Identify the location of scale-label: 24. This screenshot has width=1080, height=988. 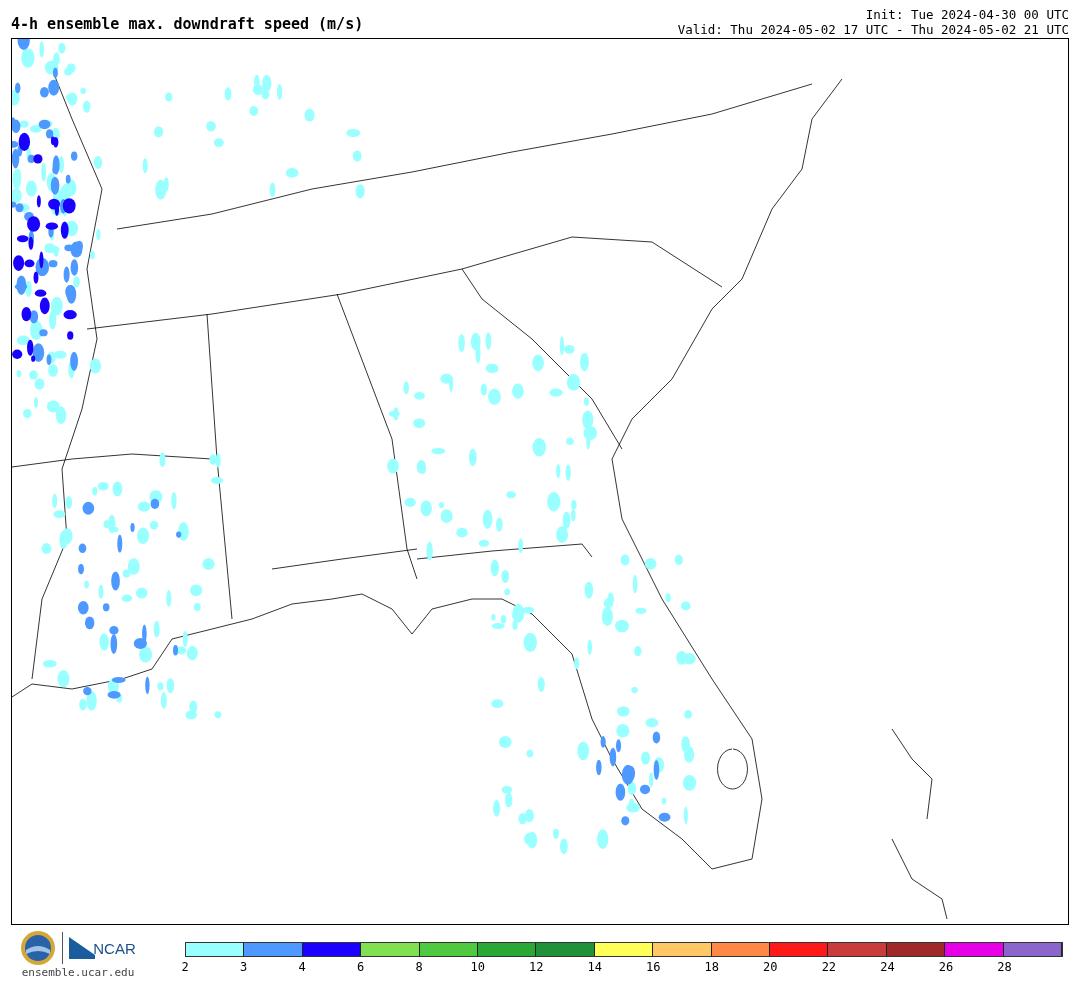
(887, 967).